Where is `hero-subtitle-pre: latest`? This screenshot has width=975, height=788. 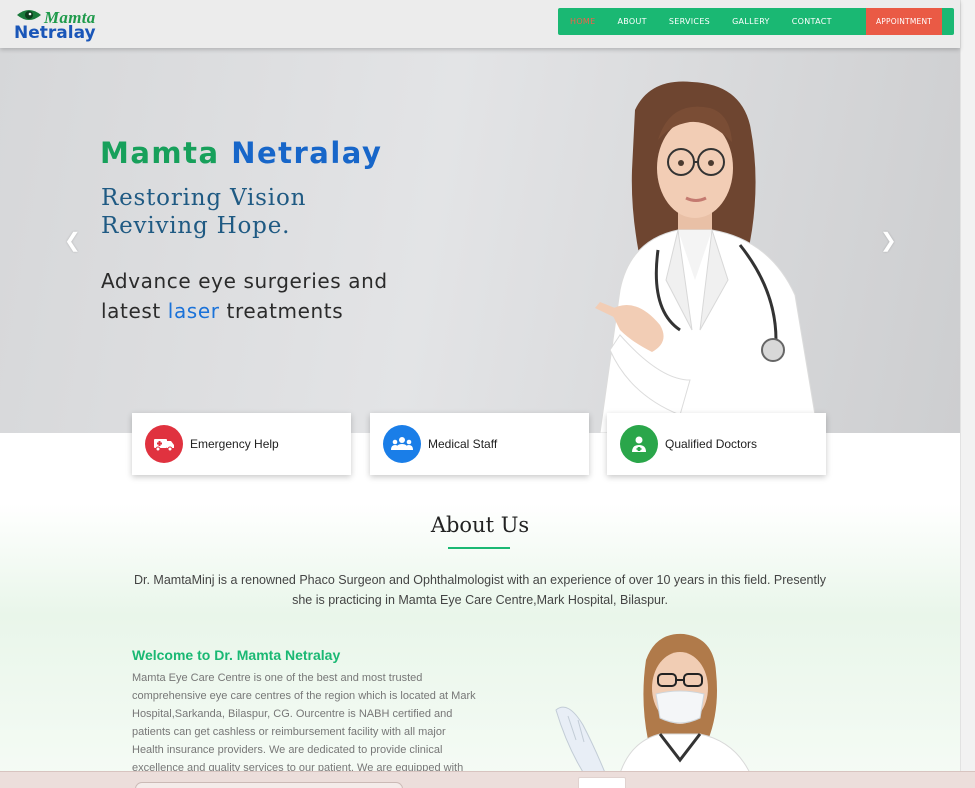
hero-subtitle-pre: latest is located at coordinates (134, 311).